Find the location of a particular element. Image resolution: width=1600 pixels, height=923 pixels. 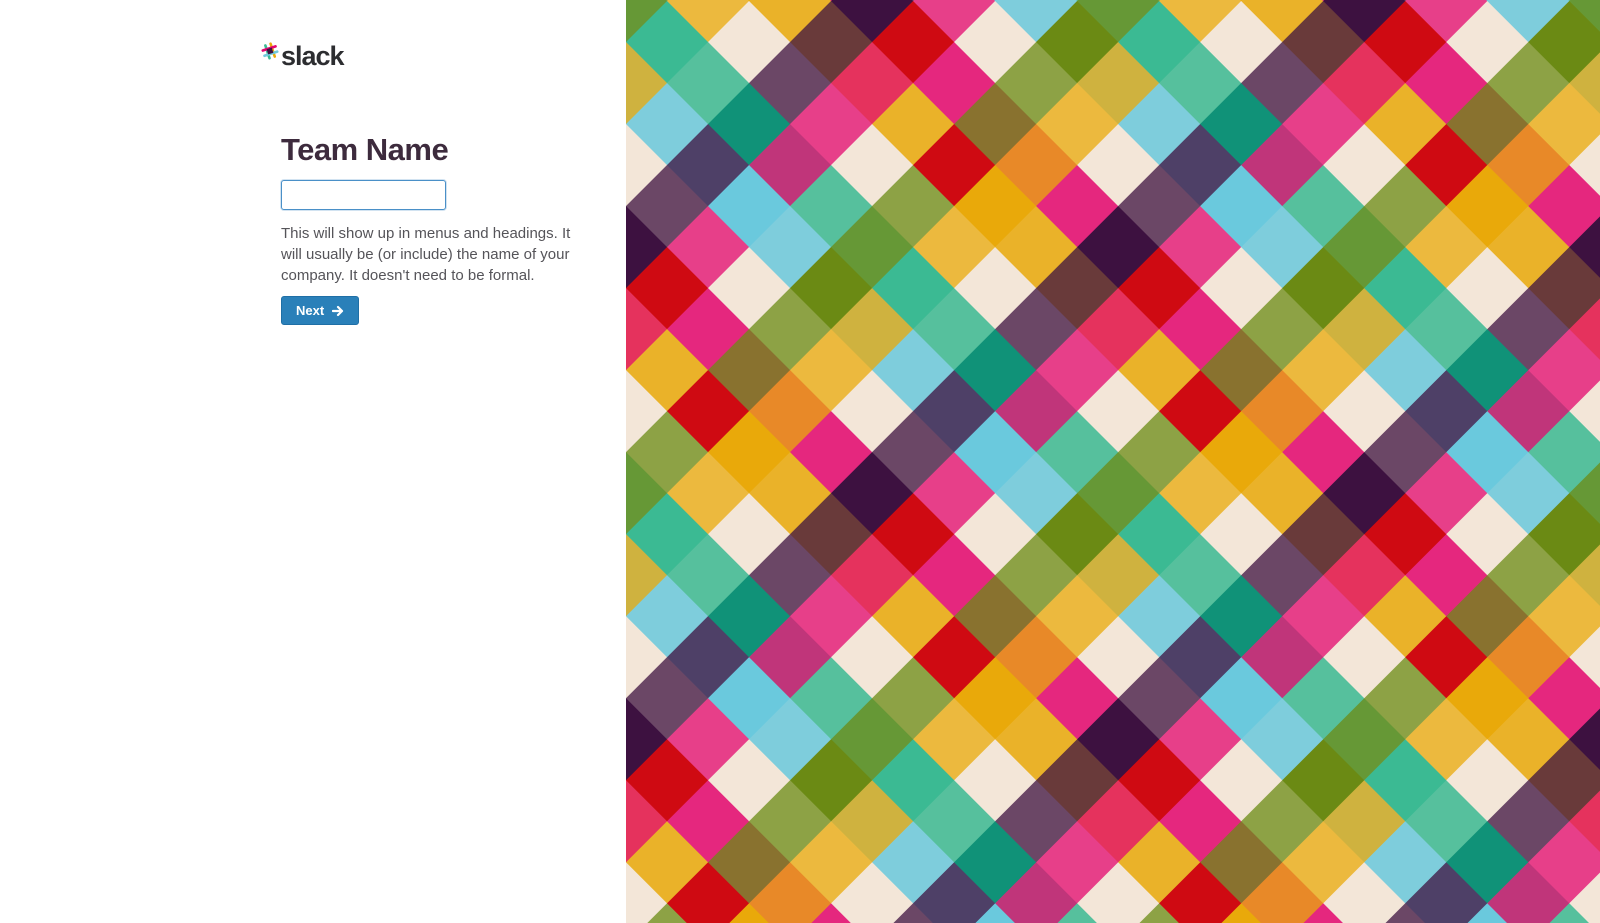

slack-logo: slack is located at coordinates (302, 56).